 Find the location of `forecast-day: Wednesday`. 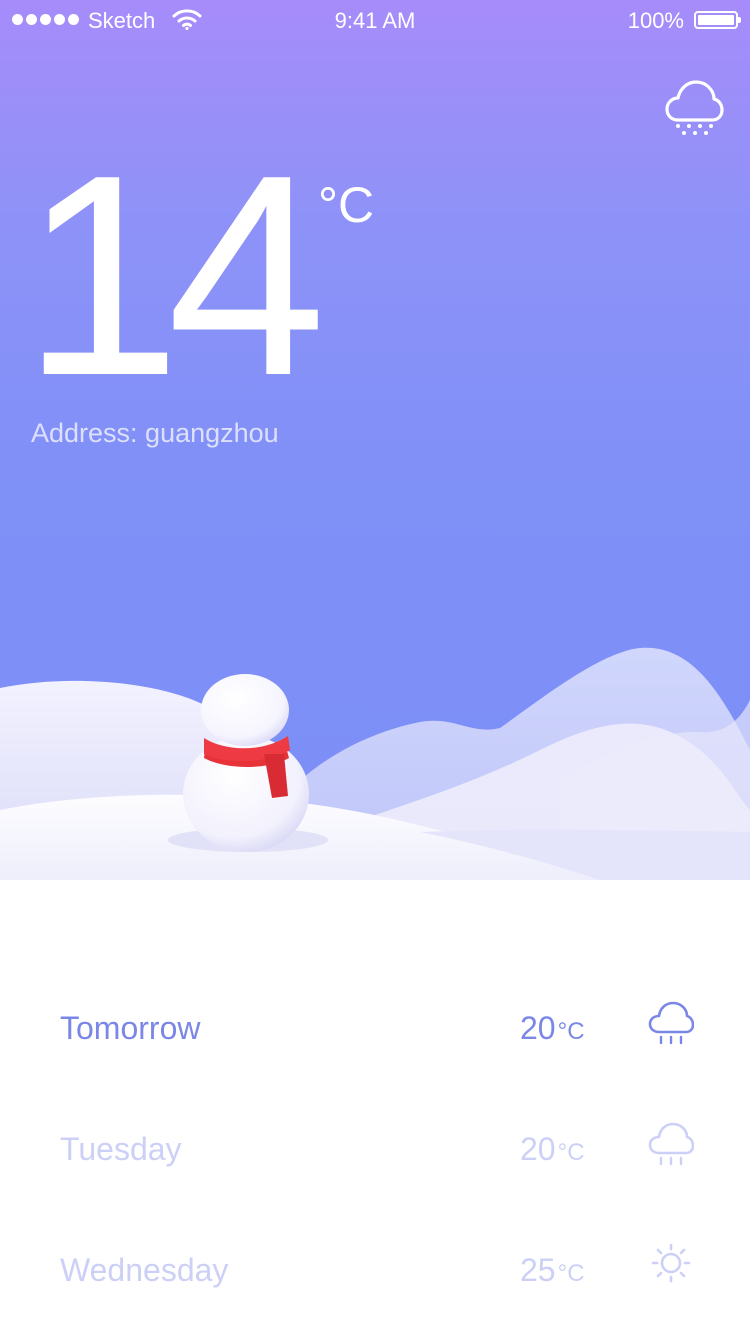

forecast-day: Wednesday is located at coordinates (144, 1270).